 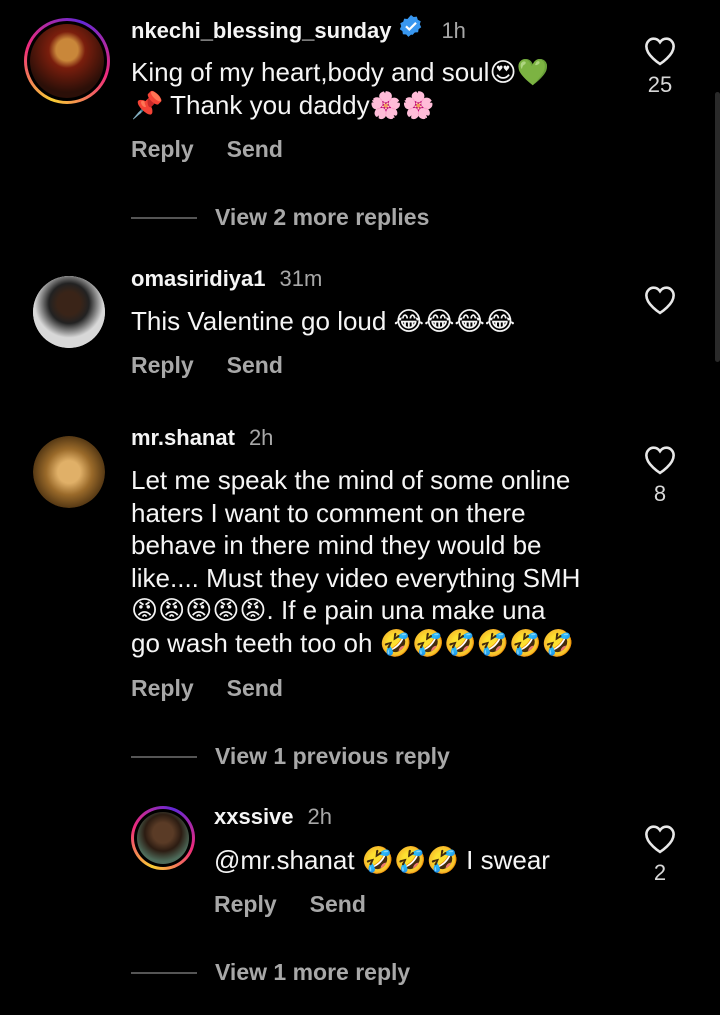 What do you see at coordinates (660, 84) in the screenshot?
I see `like-count: 25` at bounding box center [660, 84].